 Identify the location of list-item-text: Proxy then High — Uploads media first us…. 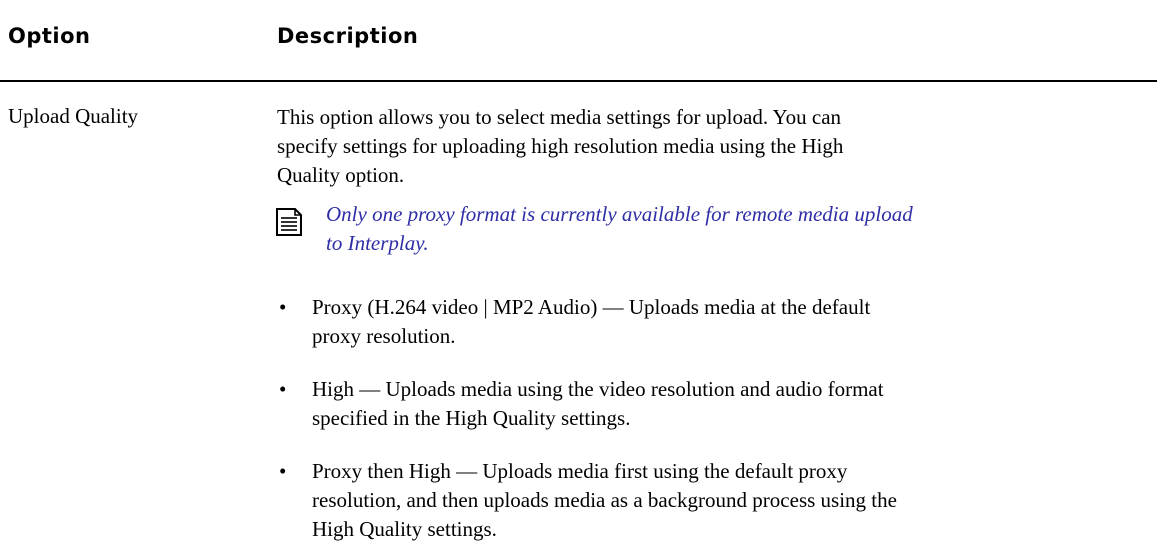
(604, 500).